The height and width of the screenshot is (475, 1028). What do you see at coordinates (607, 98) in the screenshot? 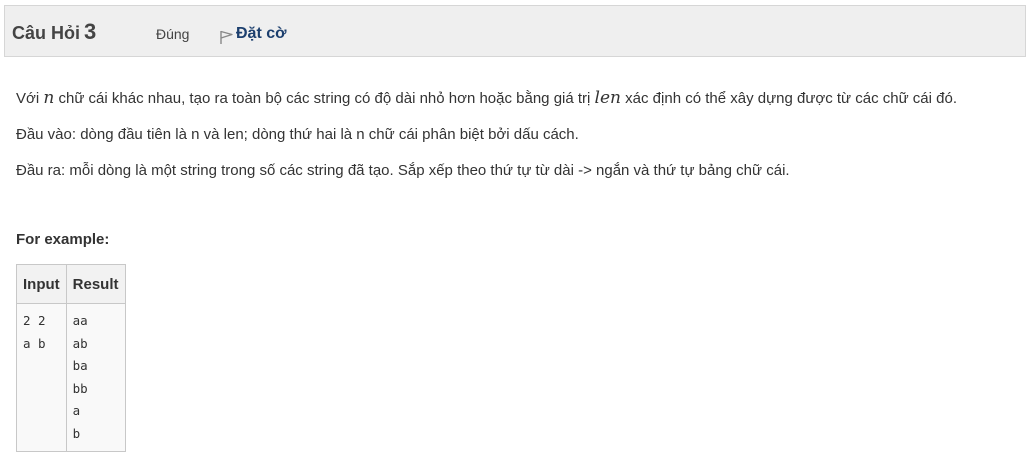
I see `math-var-len: len` at bounding box center [607, 98].